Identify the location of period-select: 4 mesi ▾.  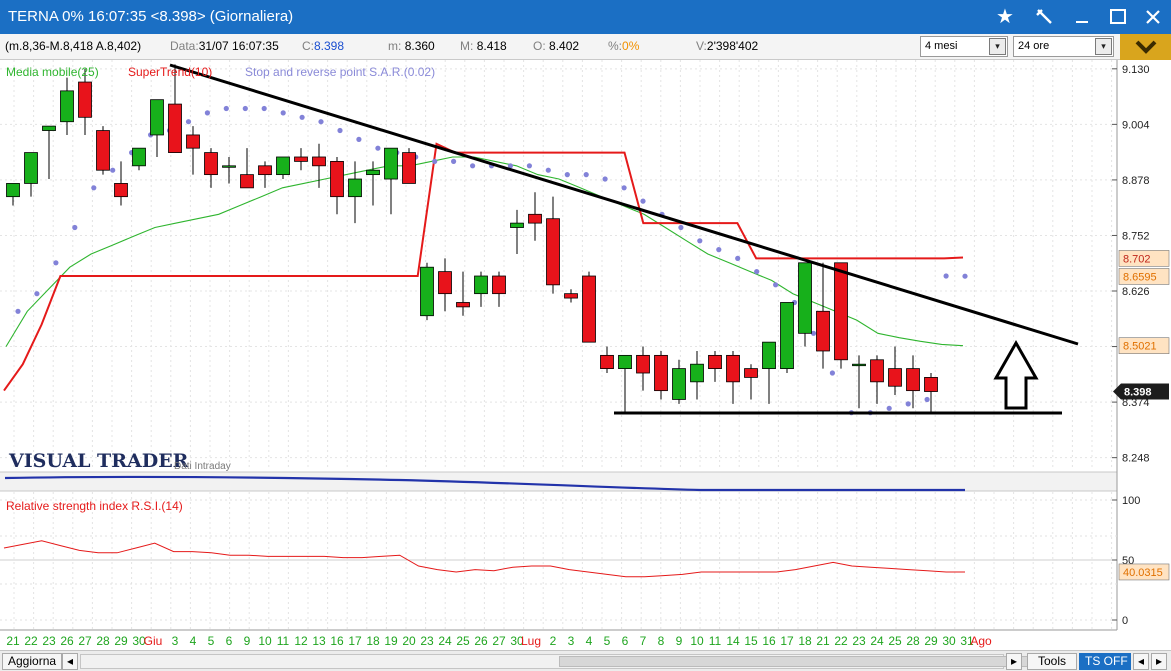
(964, 46).